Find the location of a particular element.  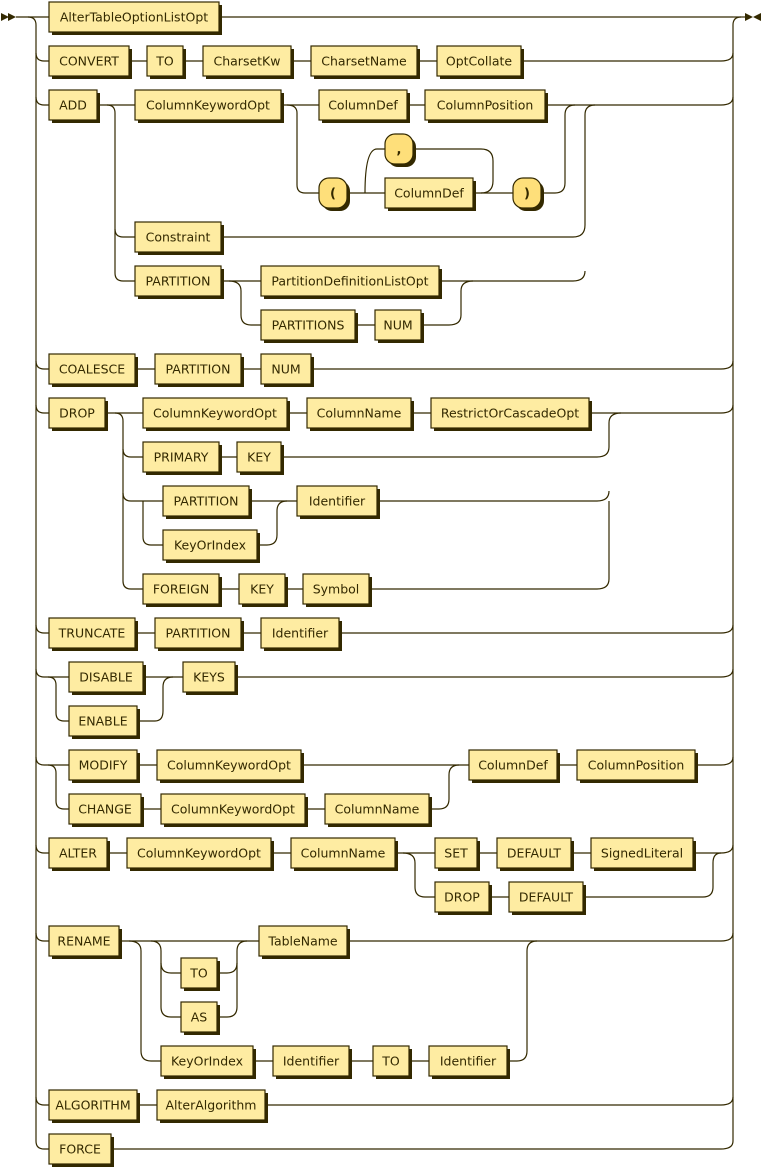

node-label: FOREIGN is located at coordinates (181, 589).